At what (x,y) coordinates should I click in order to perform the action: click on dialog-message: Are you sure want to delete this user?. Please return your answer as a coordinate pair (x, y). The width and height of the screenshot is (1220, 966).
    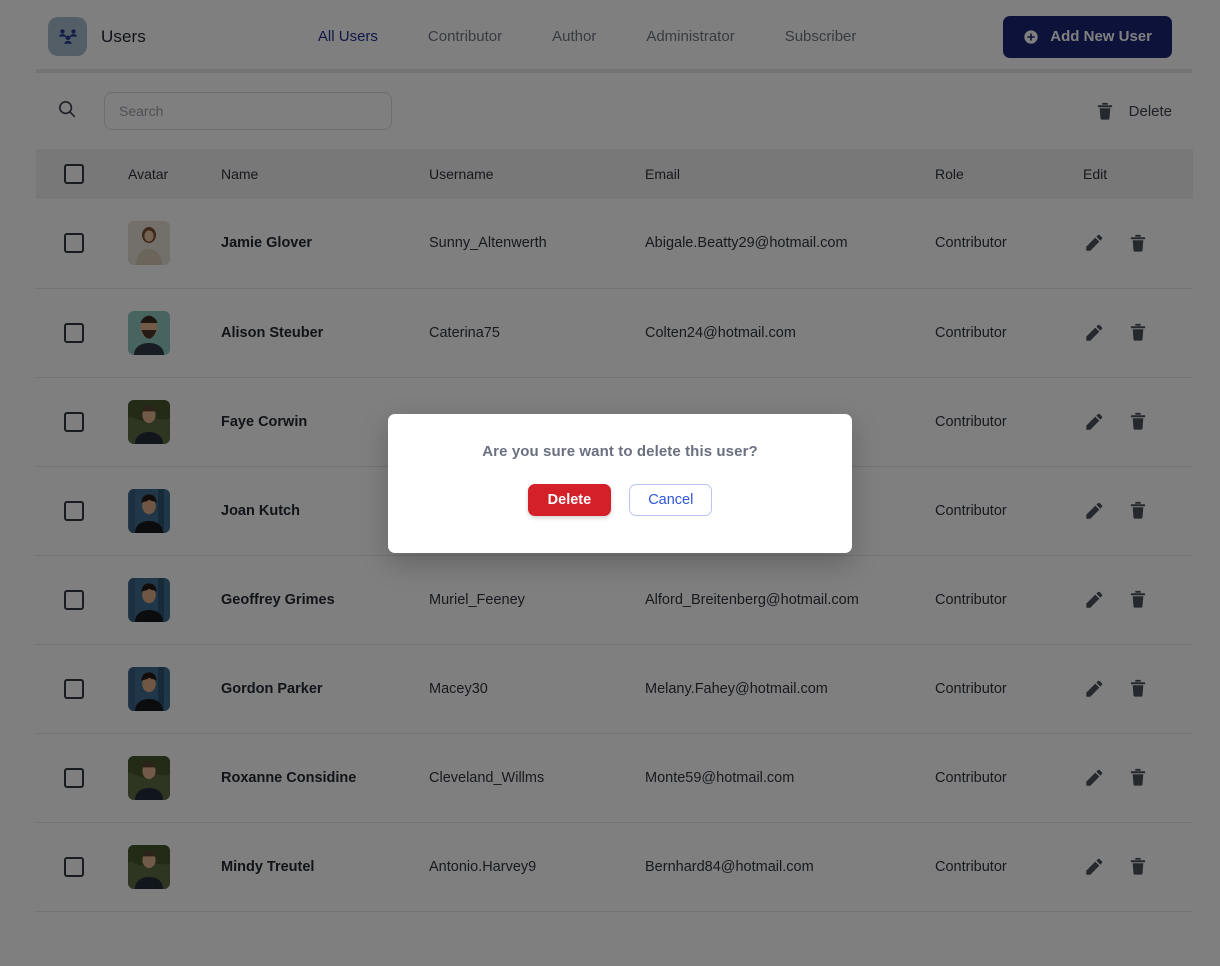
    Looking at the image, I should click on (620, 451).